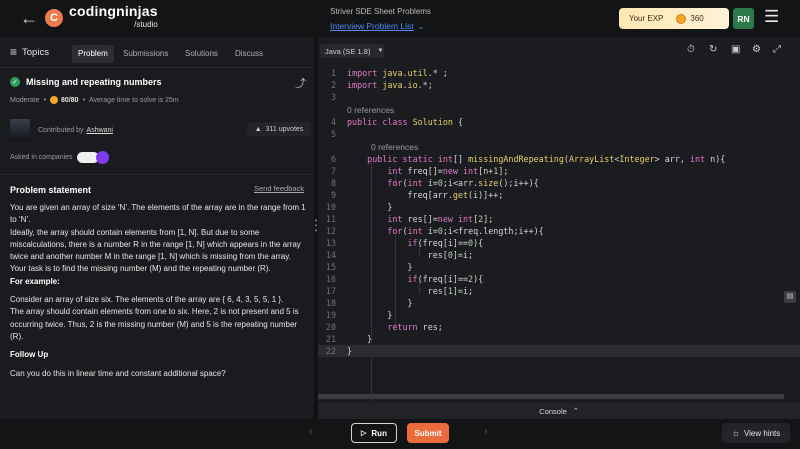 This screenshot has width=800, height=449. I want to click on tab-problem: Problem, so click(93, 54).